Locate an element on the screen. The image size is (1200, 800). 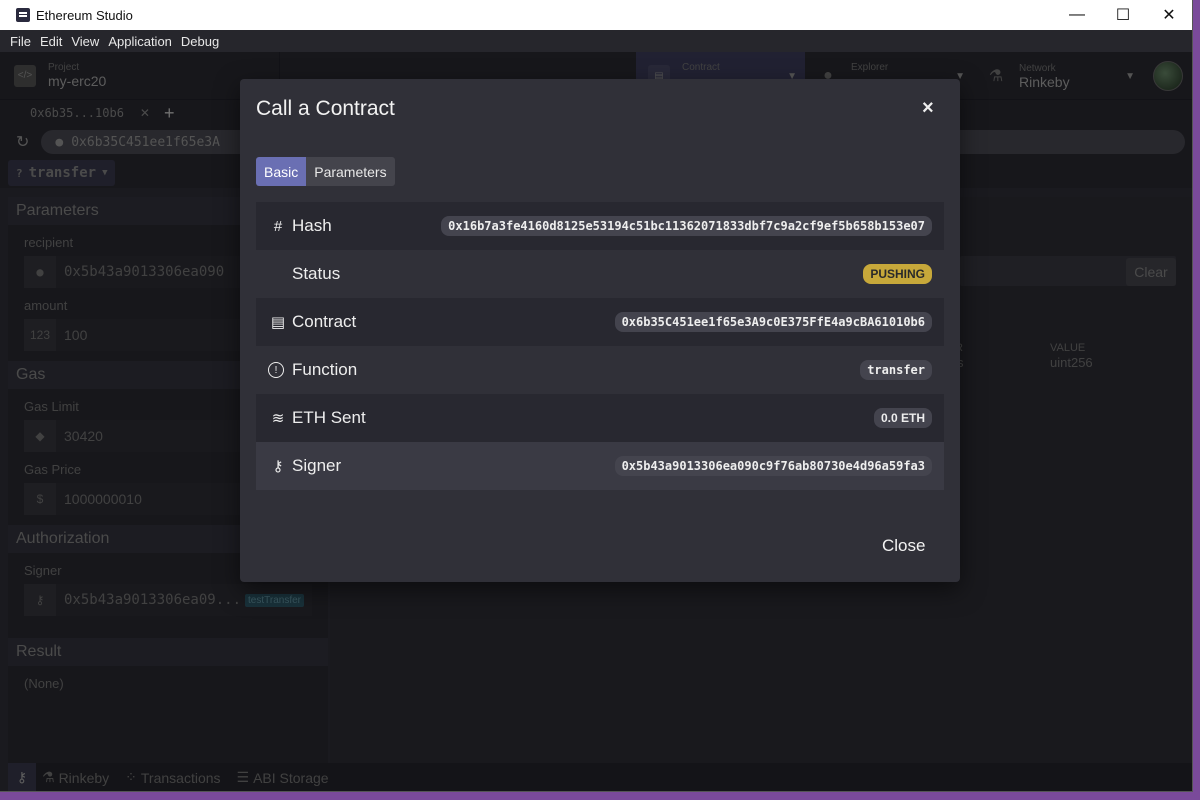
info-circle-icon: ! is located at coordinates (276, 370).